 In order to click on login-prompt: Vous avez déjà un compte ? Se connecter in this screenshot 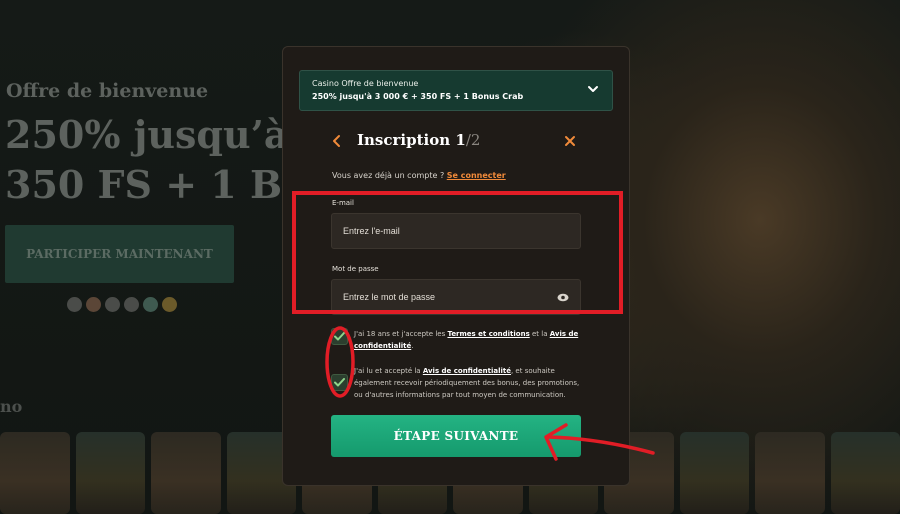, I will do `click(419, 175)`.